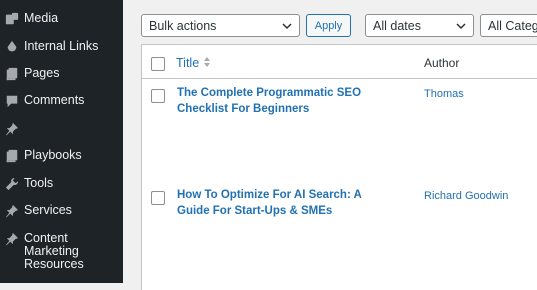 The height and width of the screenshot is (290, 537). Describe the element at coordinates (444, 94) in the screenshot. I see `post-author-link: Thomas` at that location.